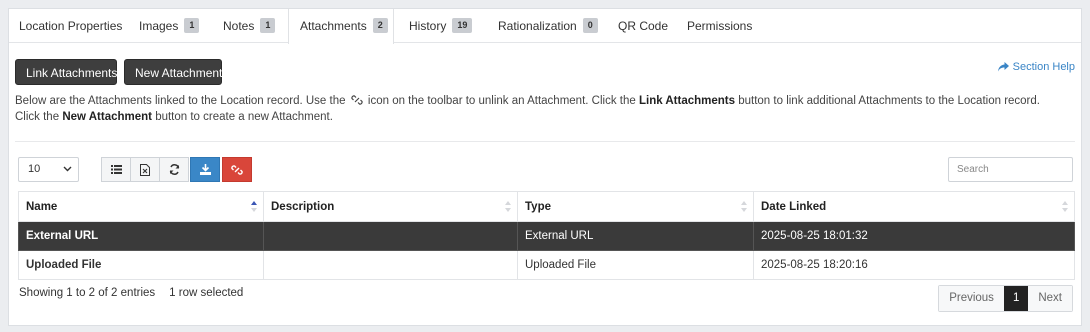 The width and height of the screenshot is (1090, 332). I want to click on tab-label: QR Code, so click(643, 26).